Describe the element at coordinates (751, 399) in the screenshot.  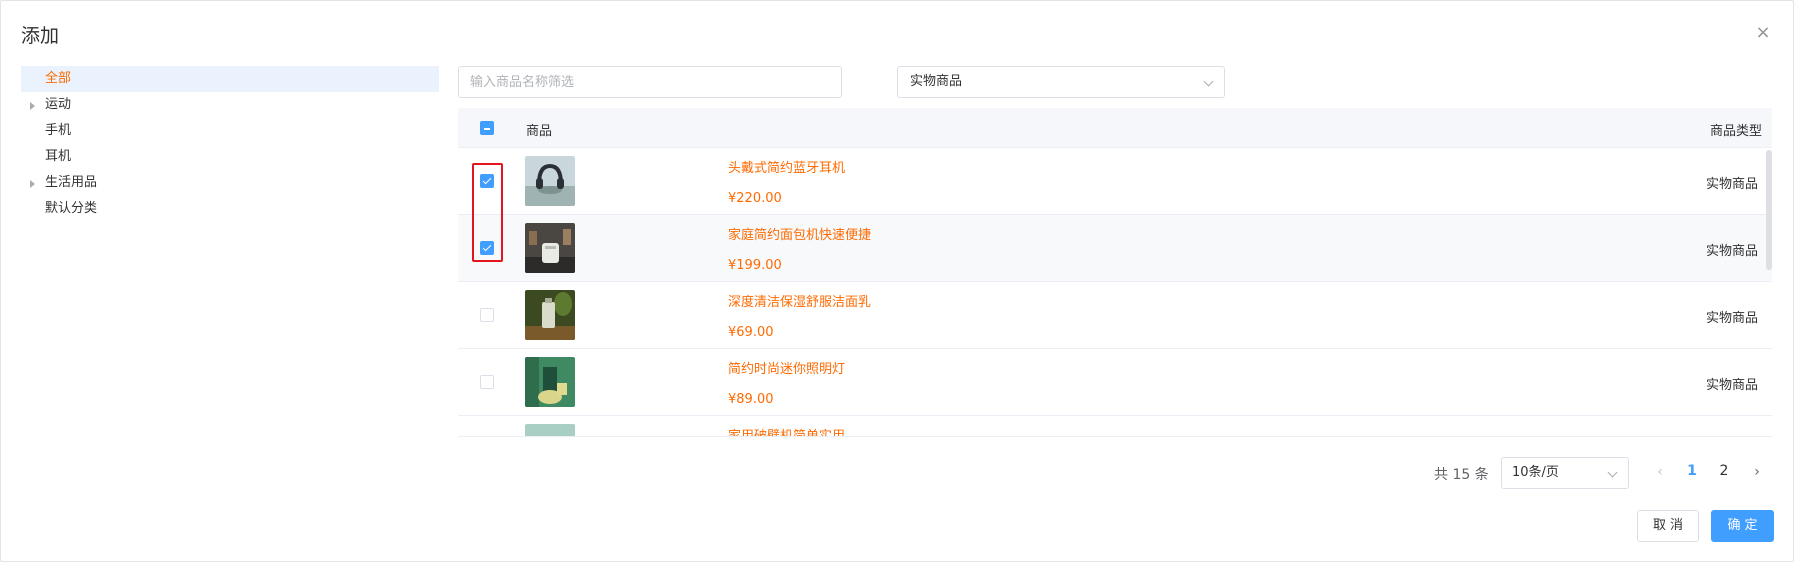
I see `product-price: ¥89.00` at that location.